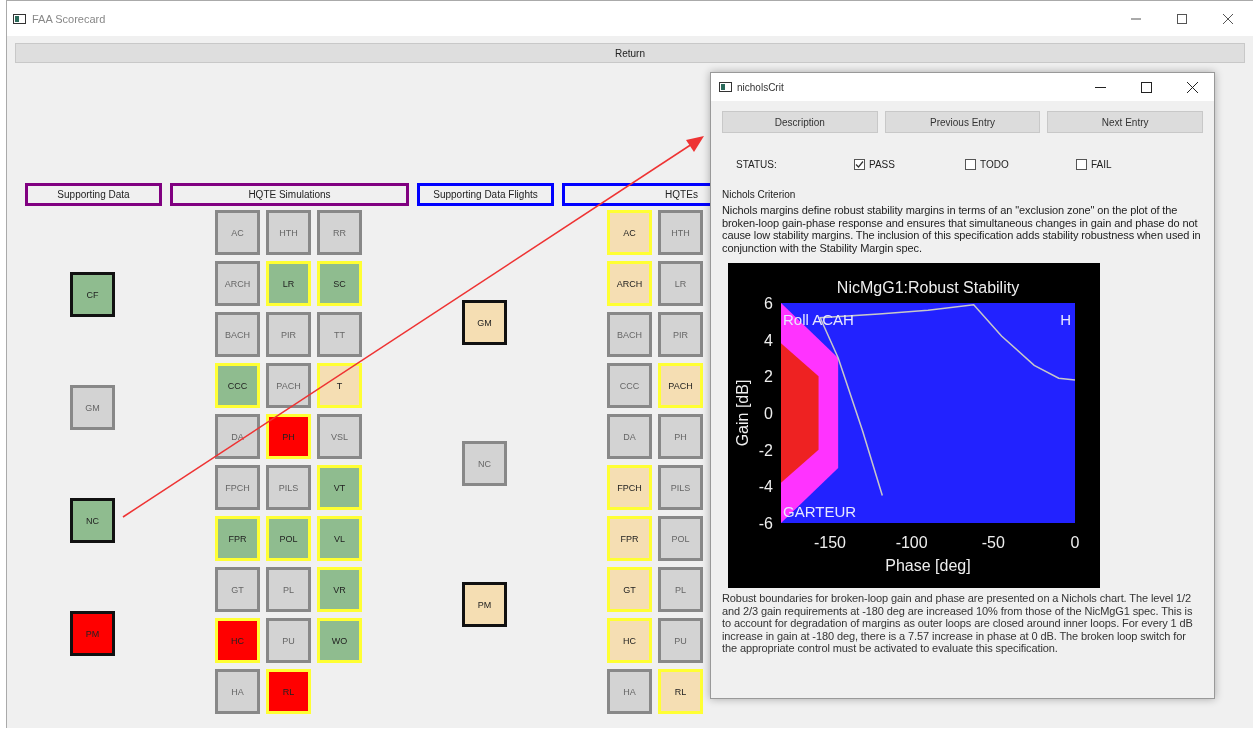 The height and width of the screenshot is (731, 1254). Describe the element at coordinates (1075, 542) in the screenshot. I see `x-tick-label: 0` at that location.